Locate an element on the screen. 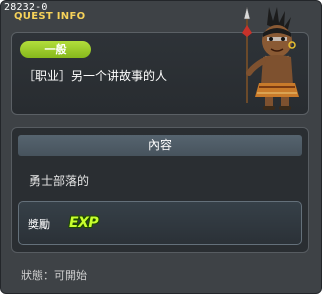 The image size is (322, 294). quest-status: 狀態：可開始 is located at coordinates (54, 275).